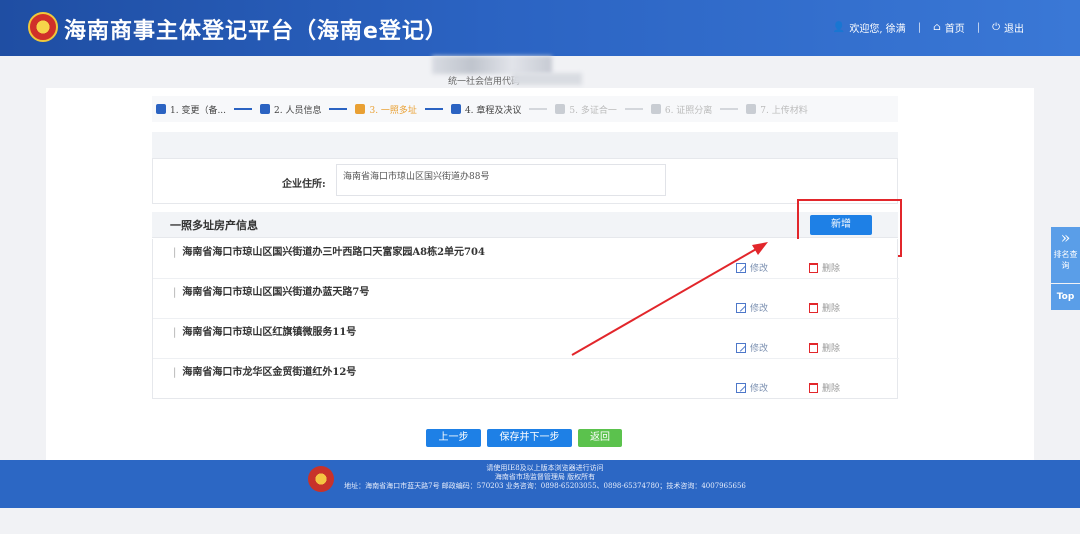 The height and width of the screenshot is (534, 1080). Describe the element at coordinates (600, 438) in the screenshot. I see `back-button: 返回` at that location.